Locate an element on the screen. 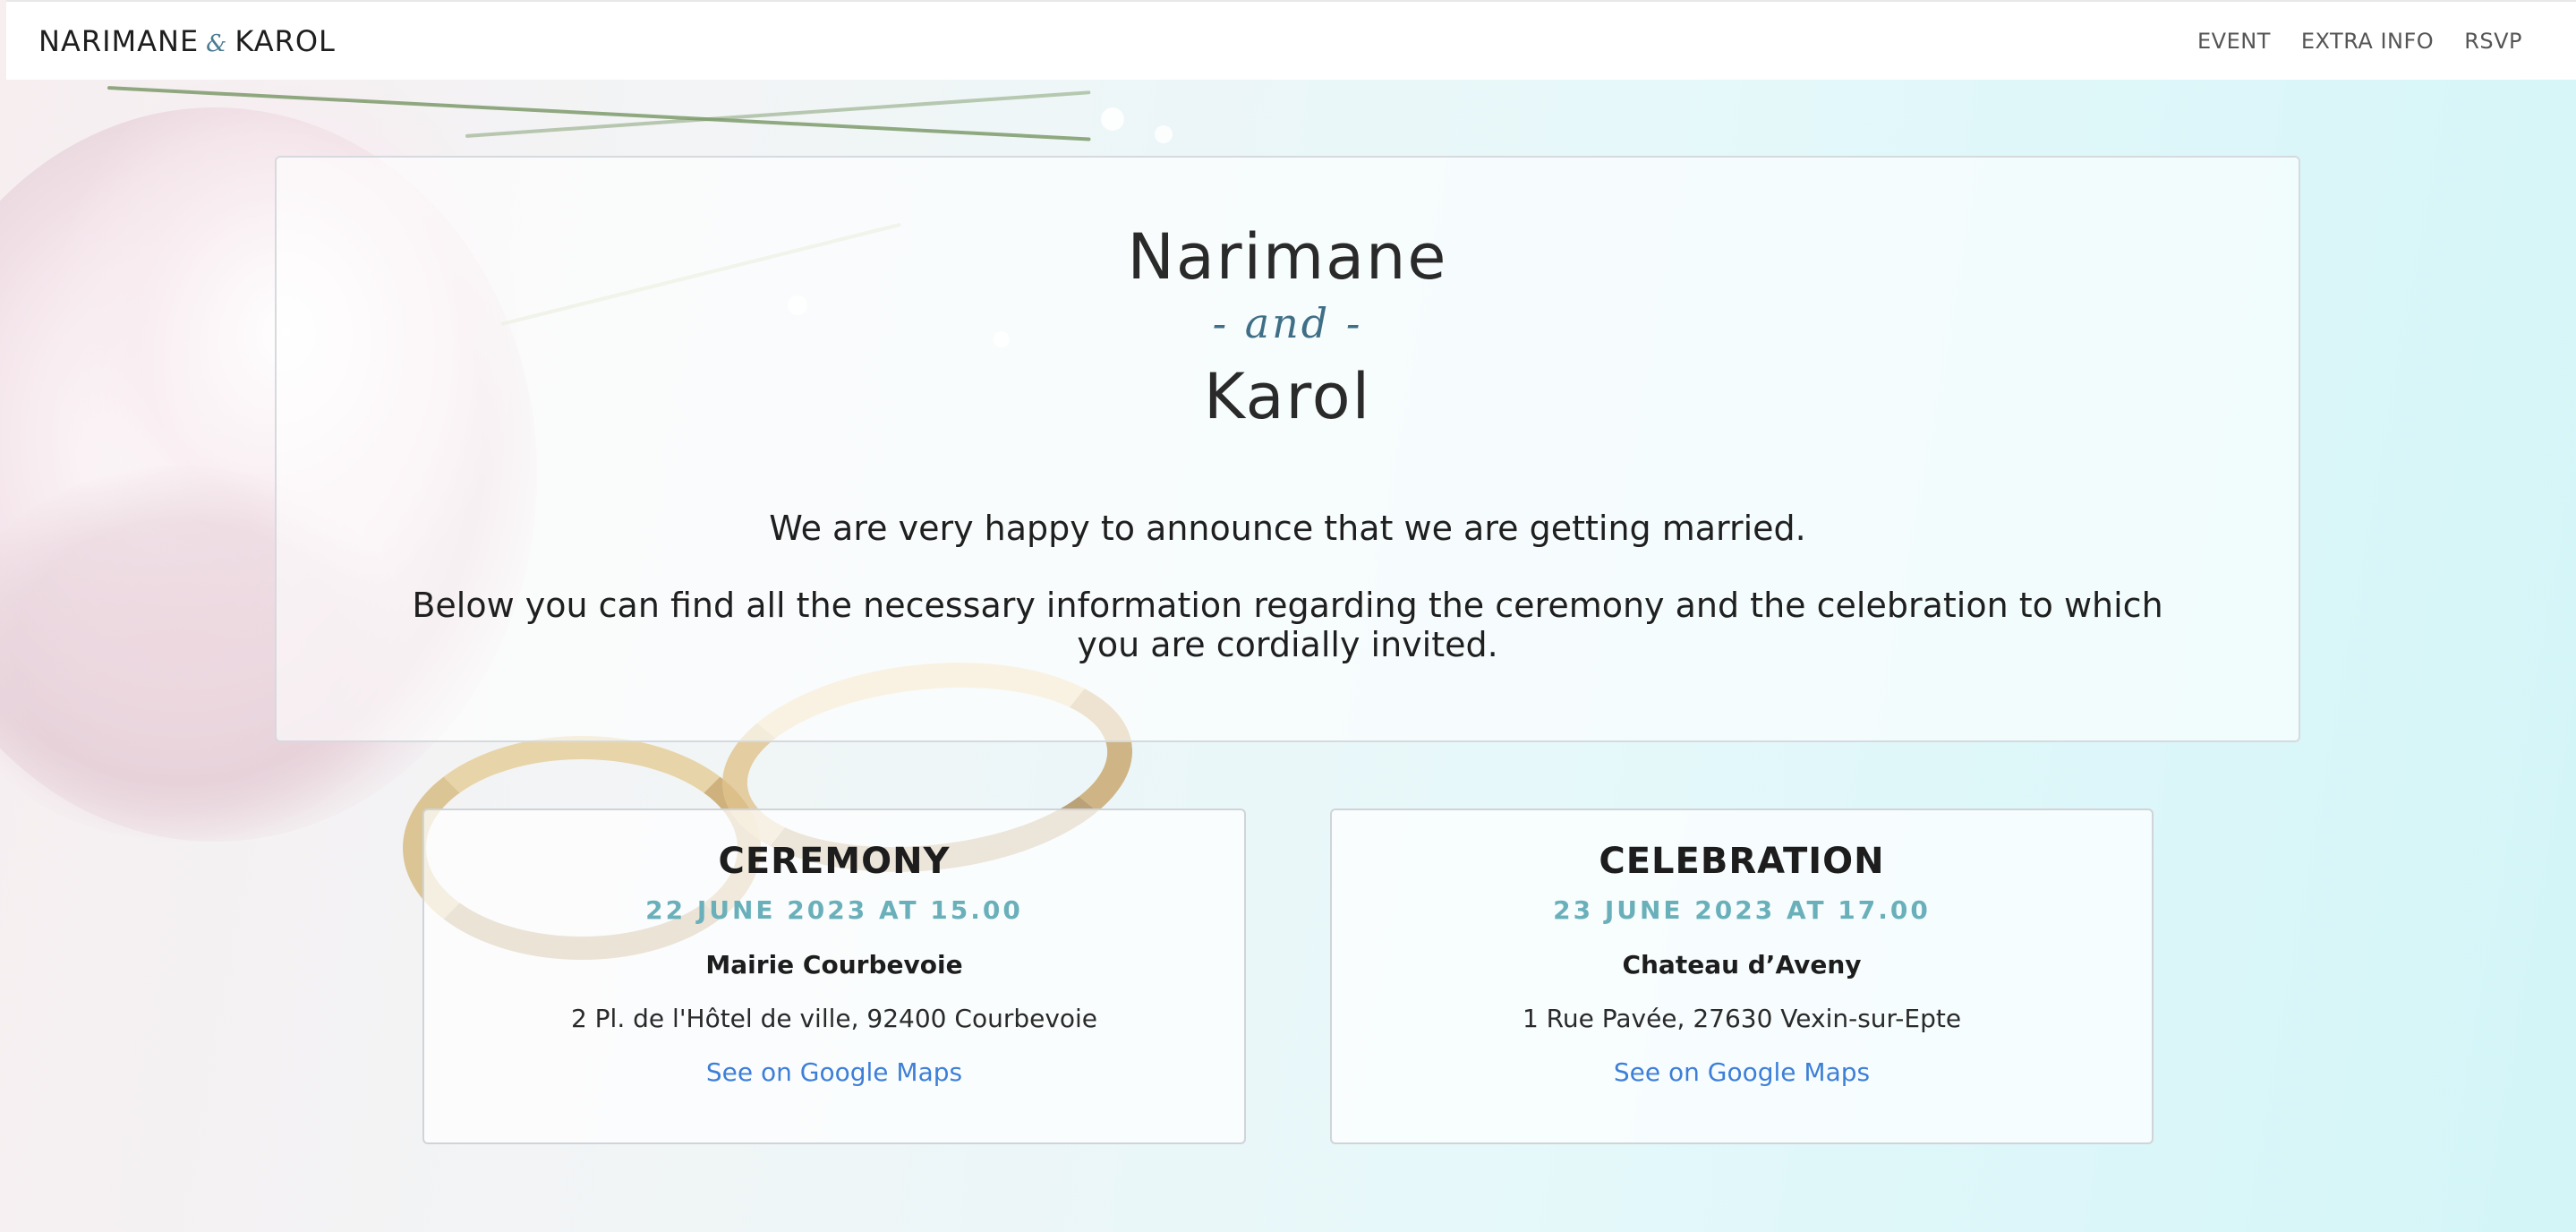 Image resolution: width=2576 pixels, height=1232 pixels. flower-stem is located at coordinates (778, 114).